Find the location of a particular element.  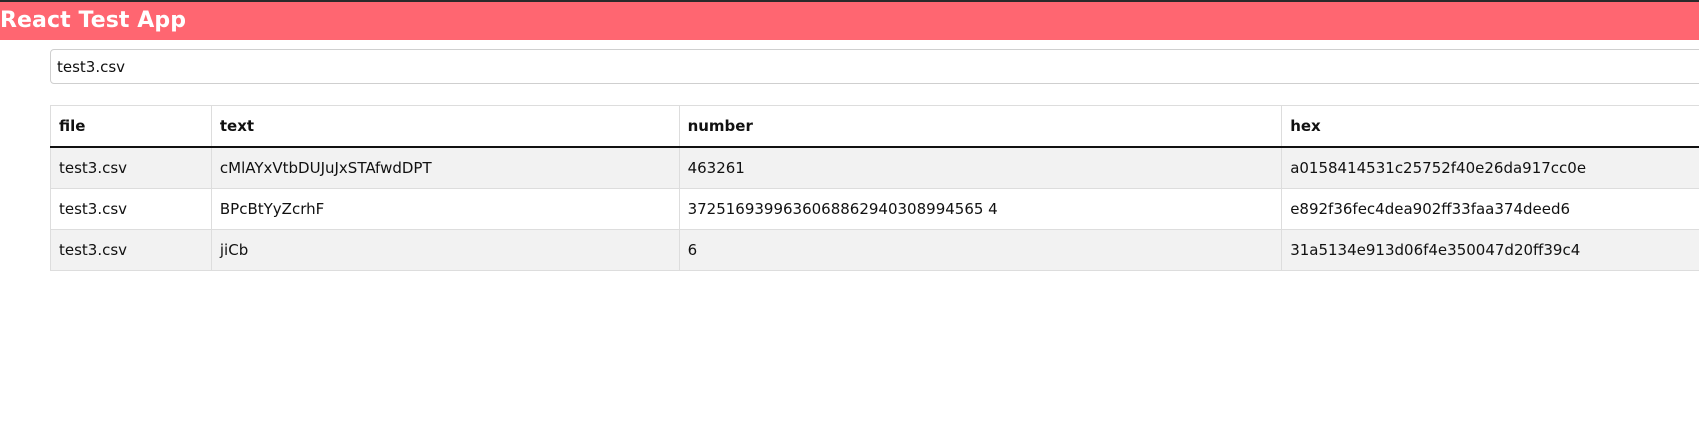

column-header-number: number is located at coordinates (980, 126).